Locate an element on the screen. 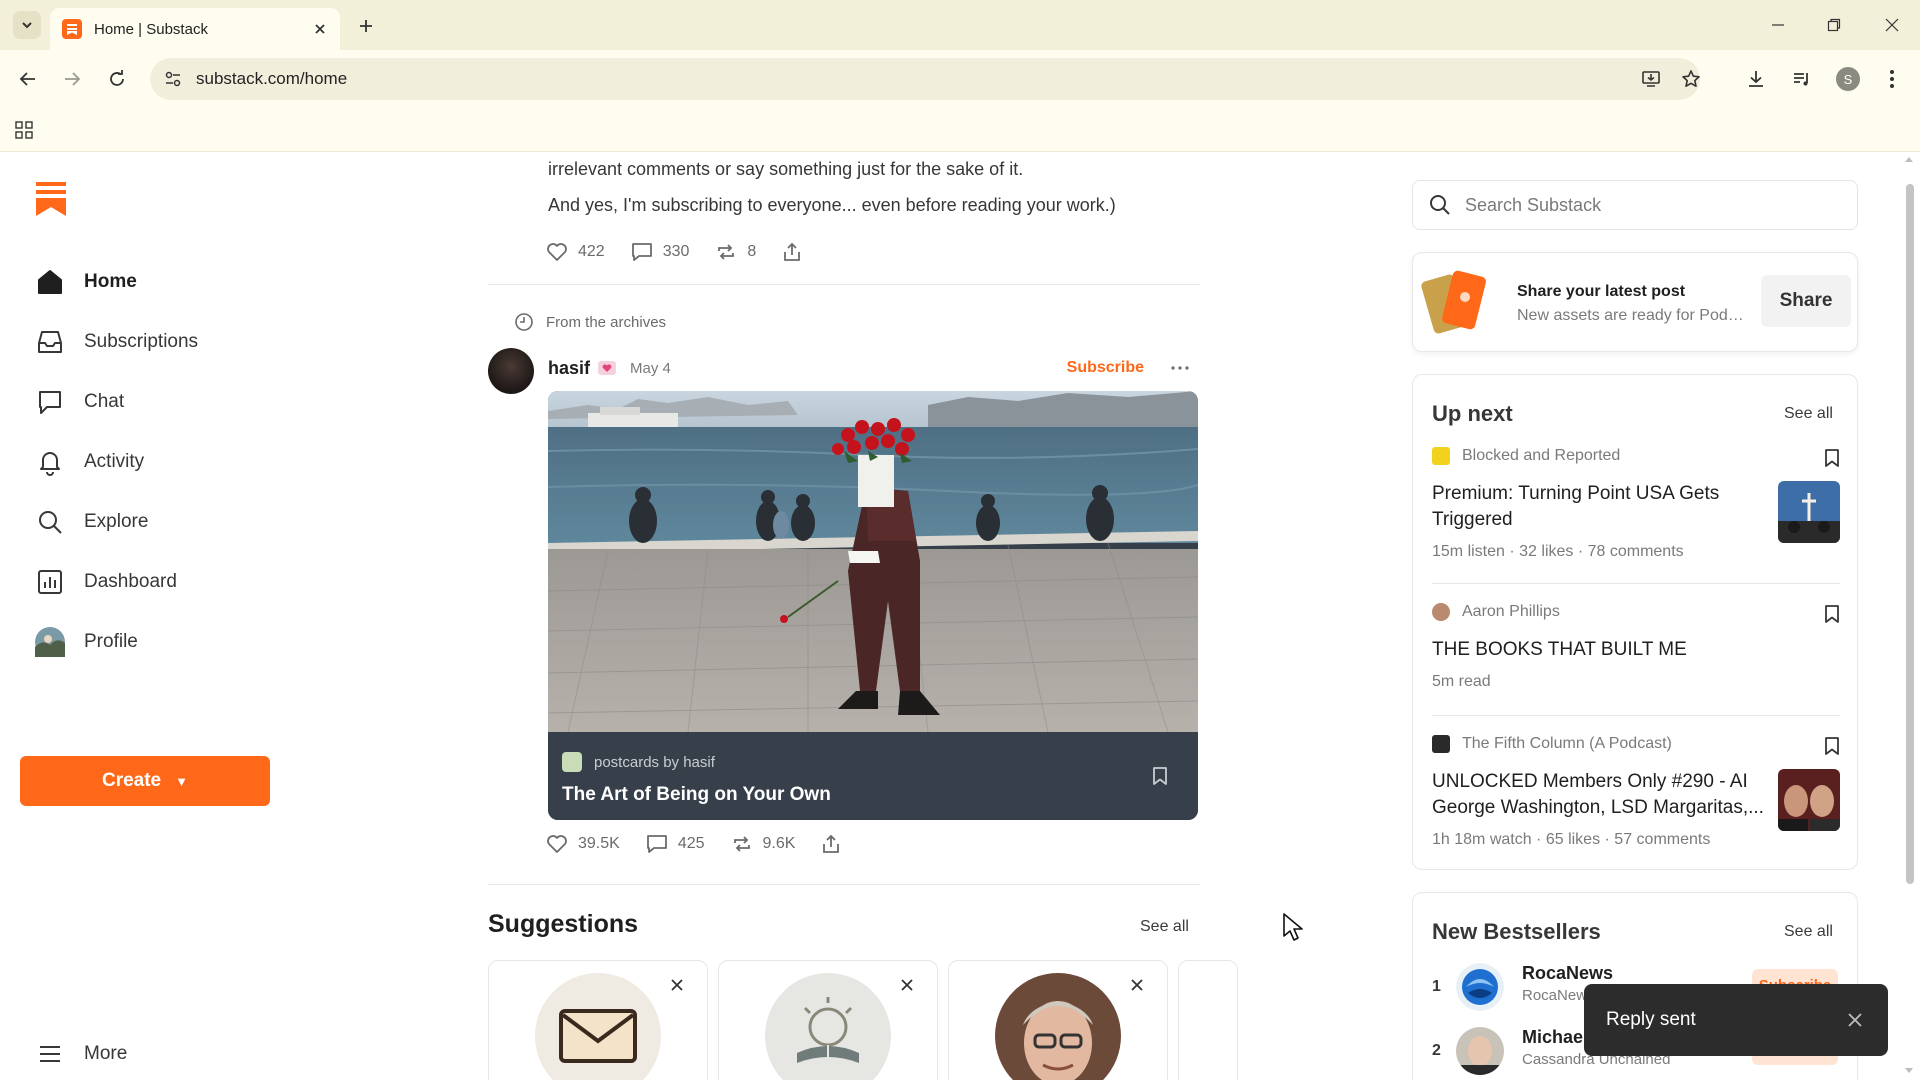  browser-tab-active: Home | Substack is located at coordinates (195, 29).